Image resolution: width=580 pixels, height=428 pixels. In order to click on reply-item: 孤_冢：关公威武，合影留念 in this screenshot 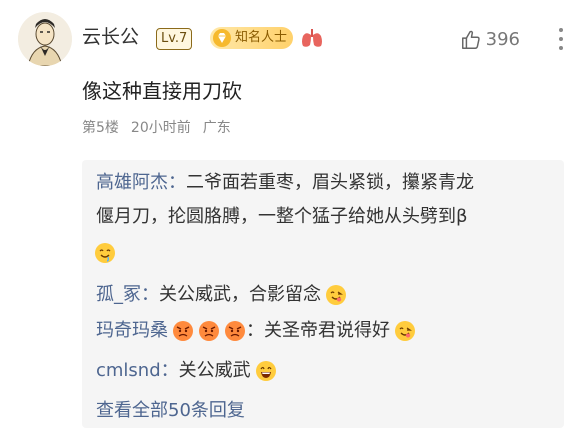, I will do `click(221, 295)`.